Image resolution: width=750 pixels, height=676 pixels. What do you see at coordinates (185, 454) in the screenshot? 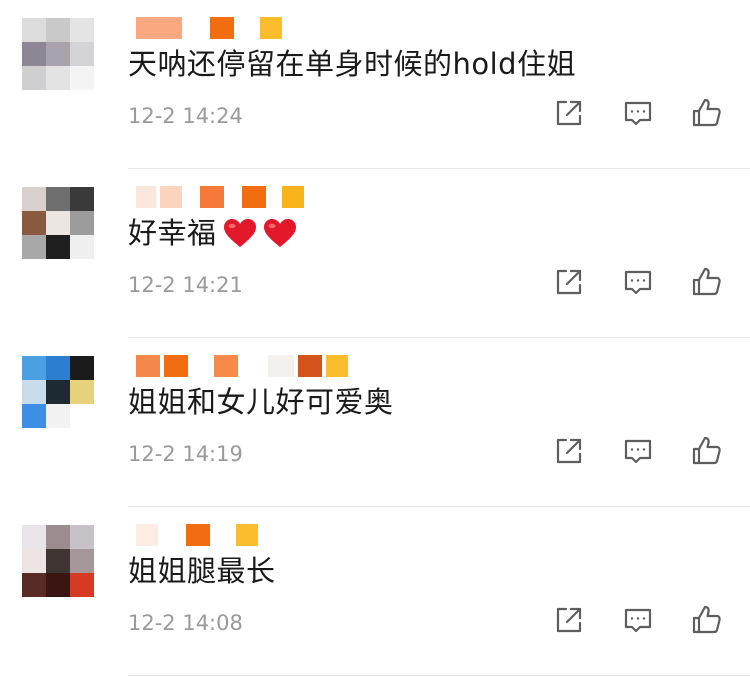
I see `comment-time: 12-2 14:19` at bounding box center [185, 454].